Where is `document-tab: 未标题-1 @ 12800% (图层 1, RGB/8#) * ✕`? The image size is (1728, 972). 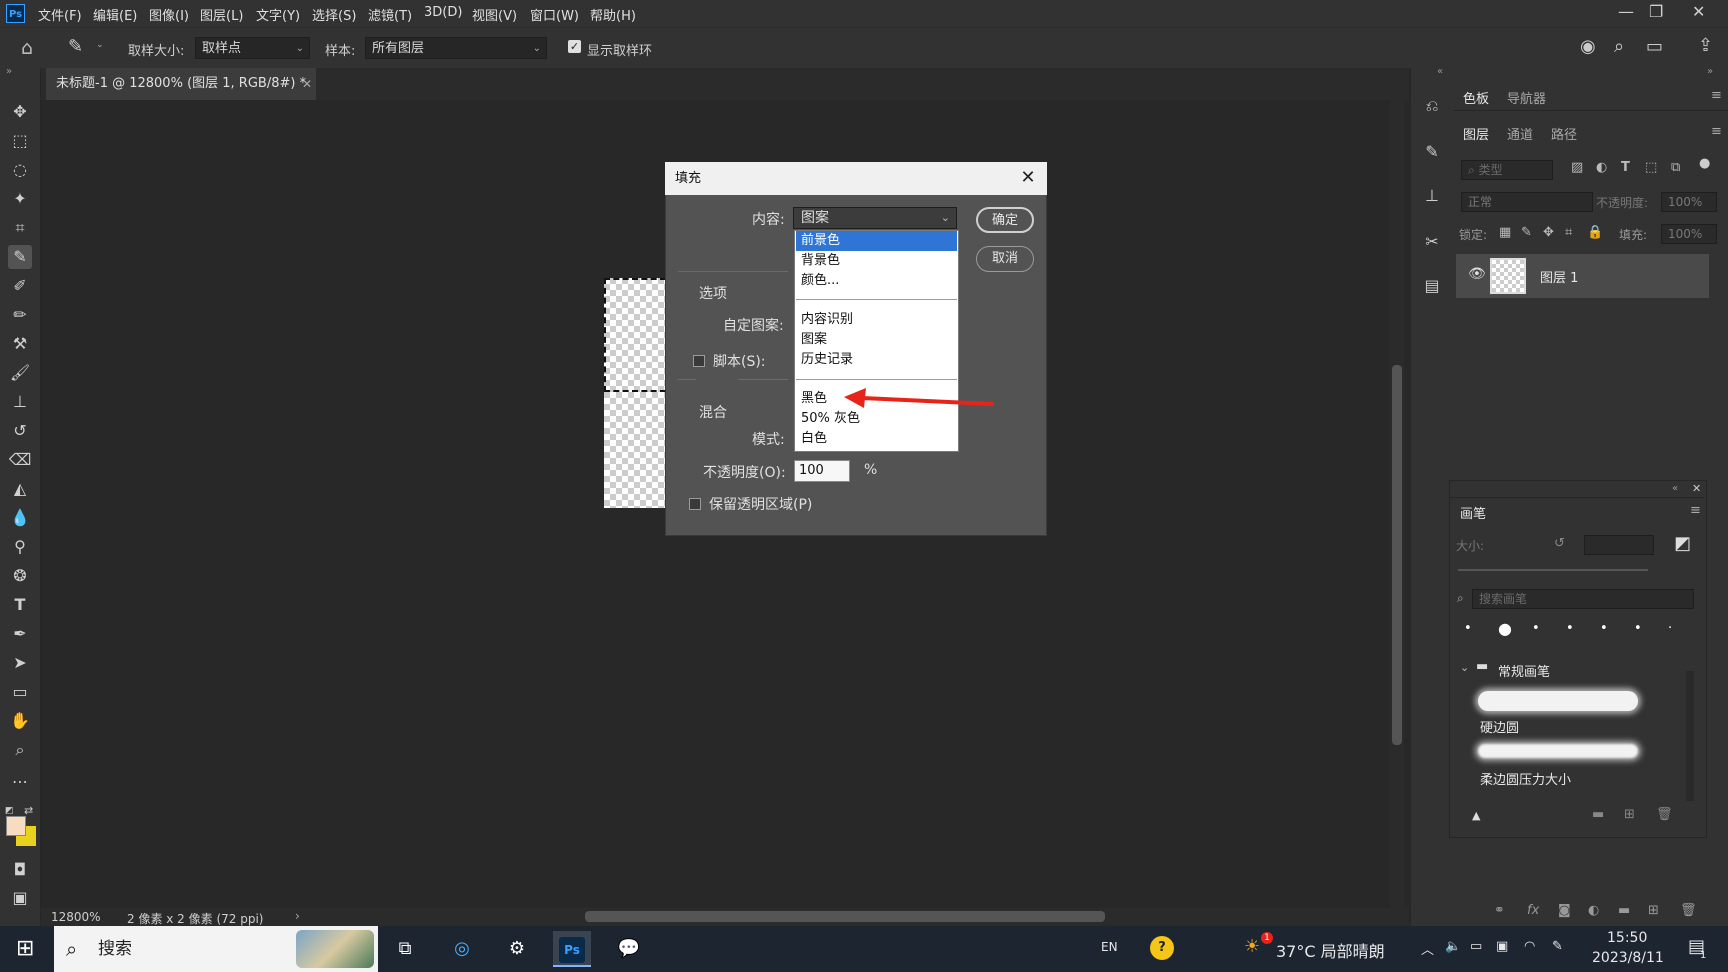 document-tab: 未标题-1 @ 12800% (图层 1, RGB/8#) * ✕ is located at coordinates (181, 84).